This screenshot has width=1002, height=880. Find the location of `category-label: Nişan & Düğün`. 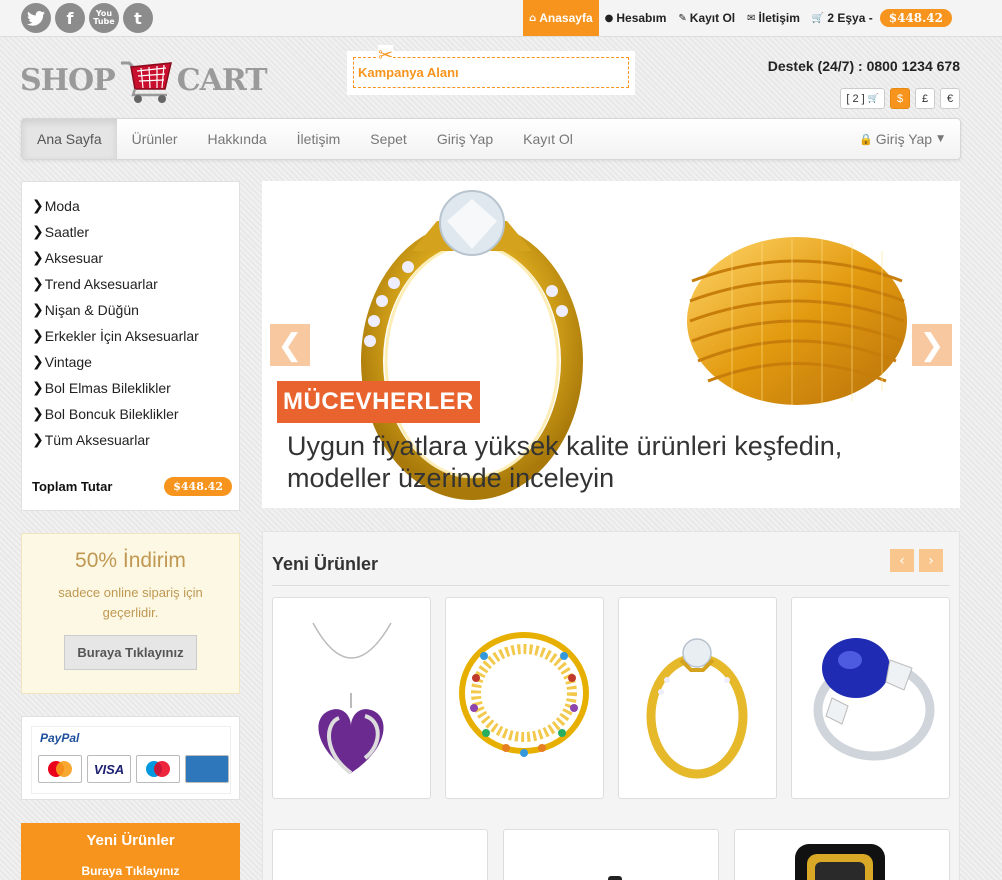

category-label: Nişan & Düğün is located at coordinates (91, 310).